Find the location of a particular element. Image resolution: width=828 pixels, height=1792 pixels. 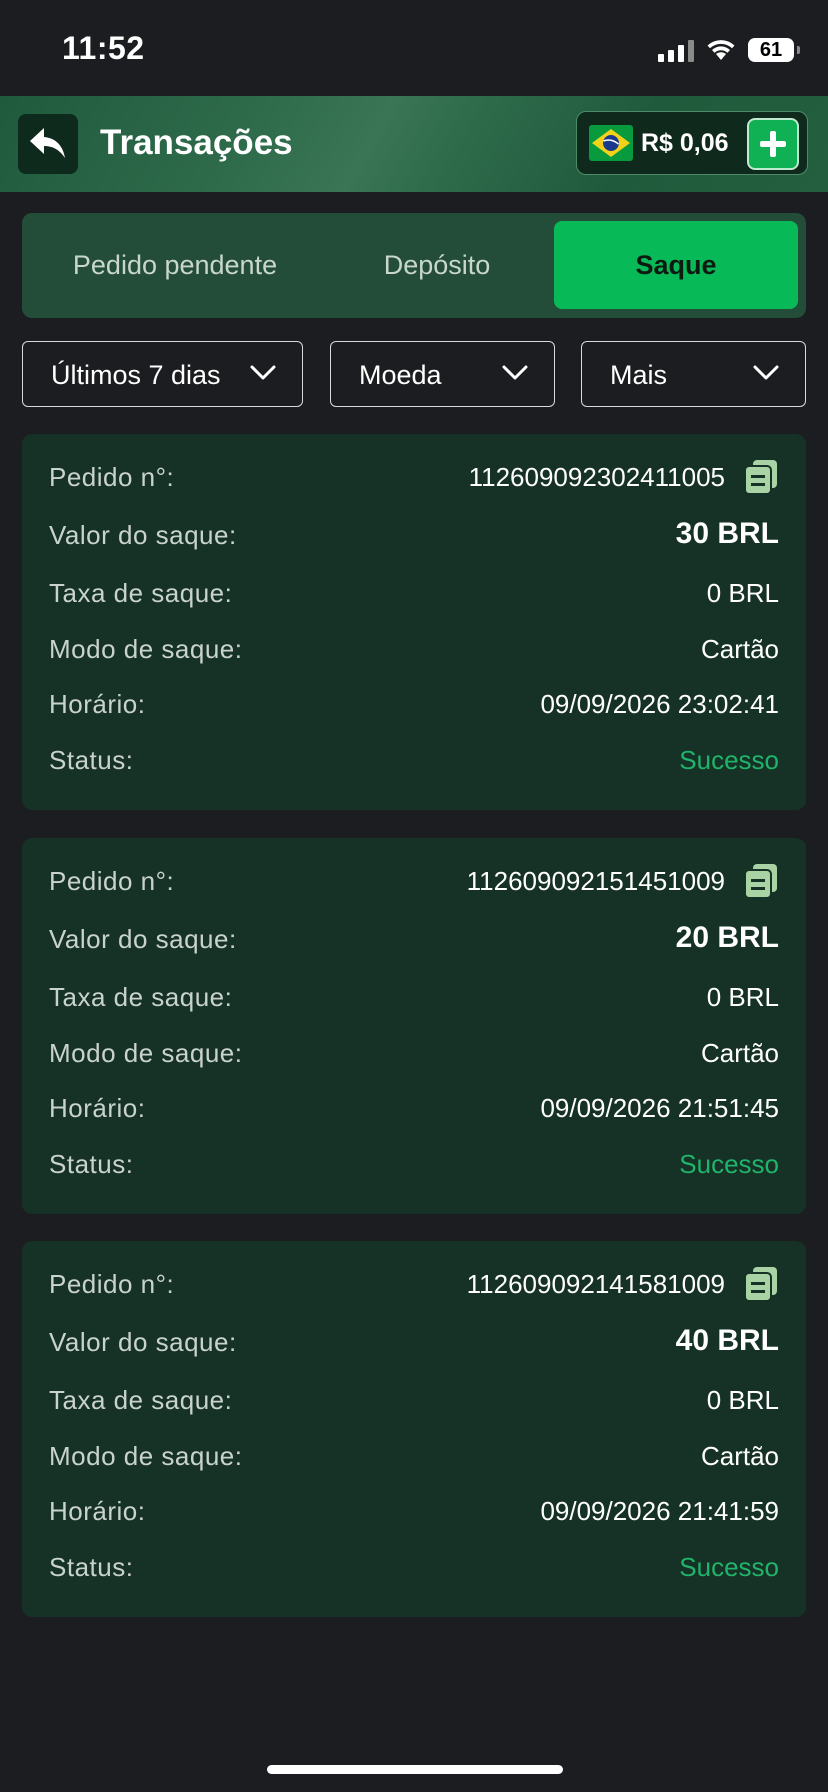

app-header: Transações R$ 0,06 is located at coordinates (414, 144).